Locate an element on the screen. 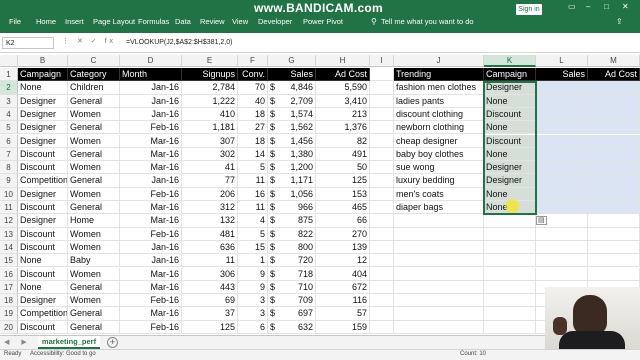 The width and height of the screenshot is (640, 360). cell-sales: $720 is located at coordinates (292, 261).